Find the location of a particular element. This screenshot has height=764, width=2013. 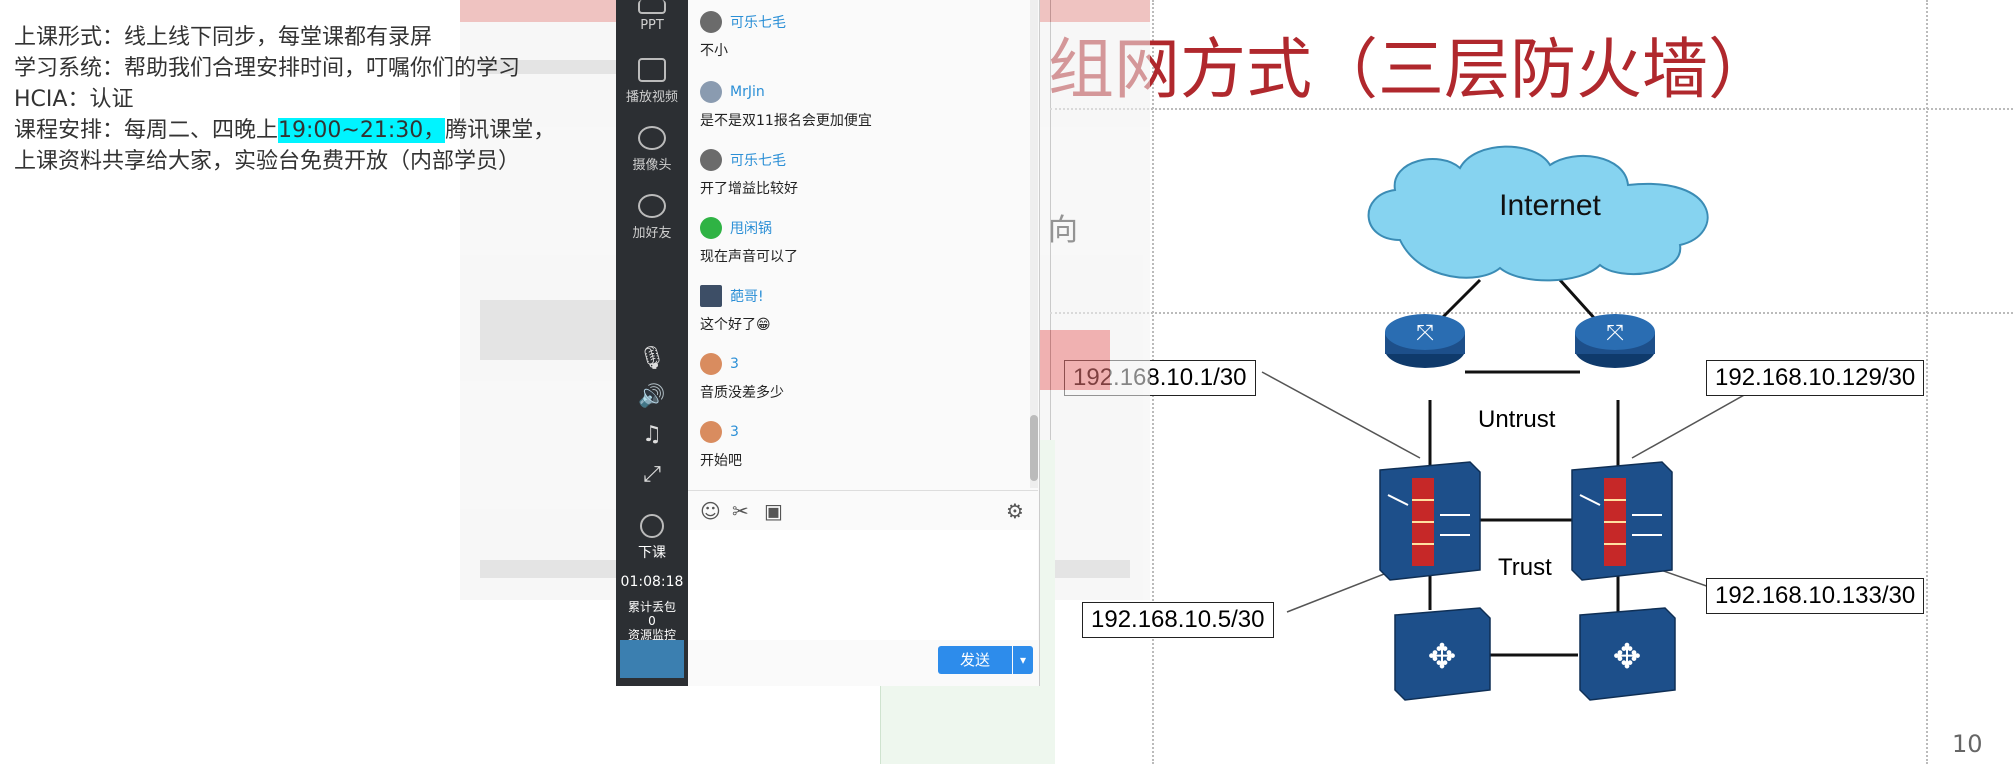

fullscreen-icon: ⤢ is located at coordinates (652, 474).